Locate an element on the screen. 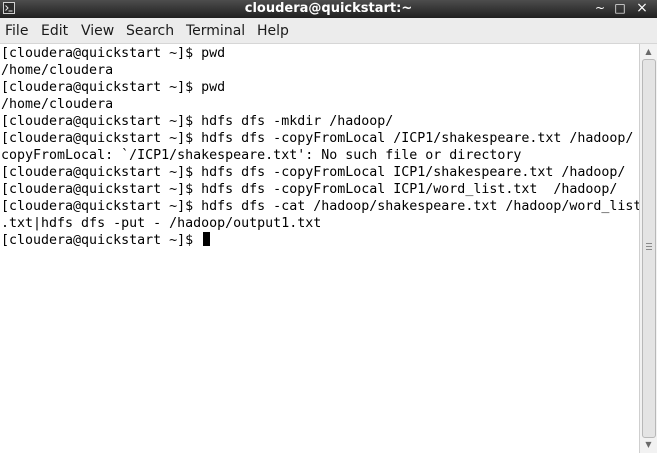  menu-terminal: Terminal is located at coordinates (215, 31).